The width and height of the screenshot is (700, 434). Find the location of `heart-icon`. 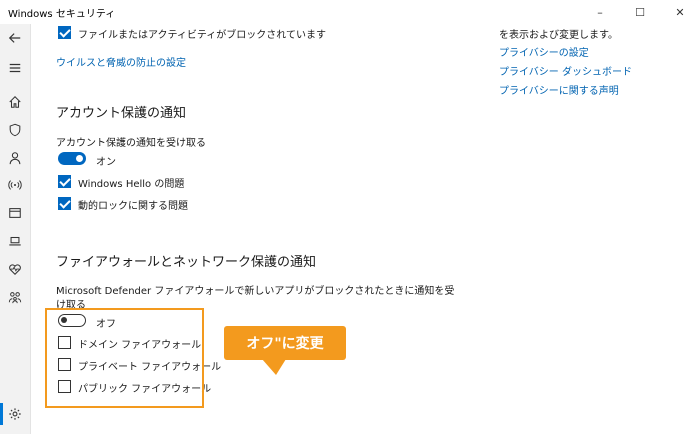

heart-icon is located at coordinates (15, 269).